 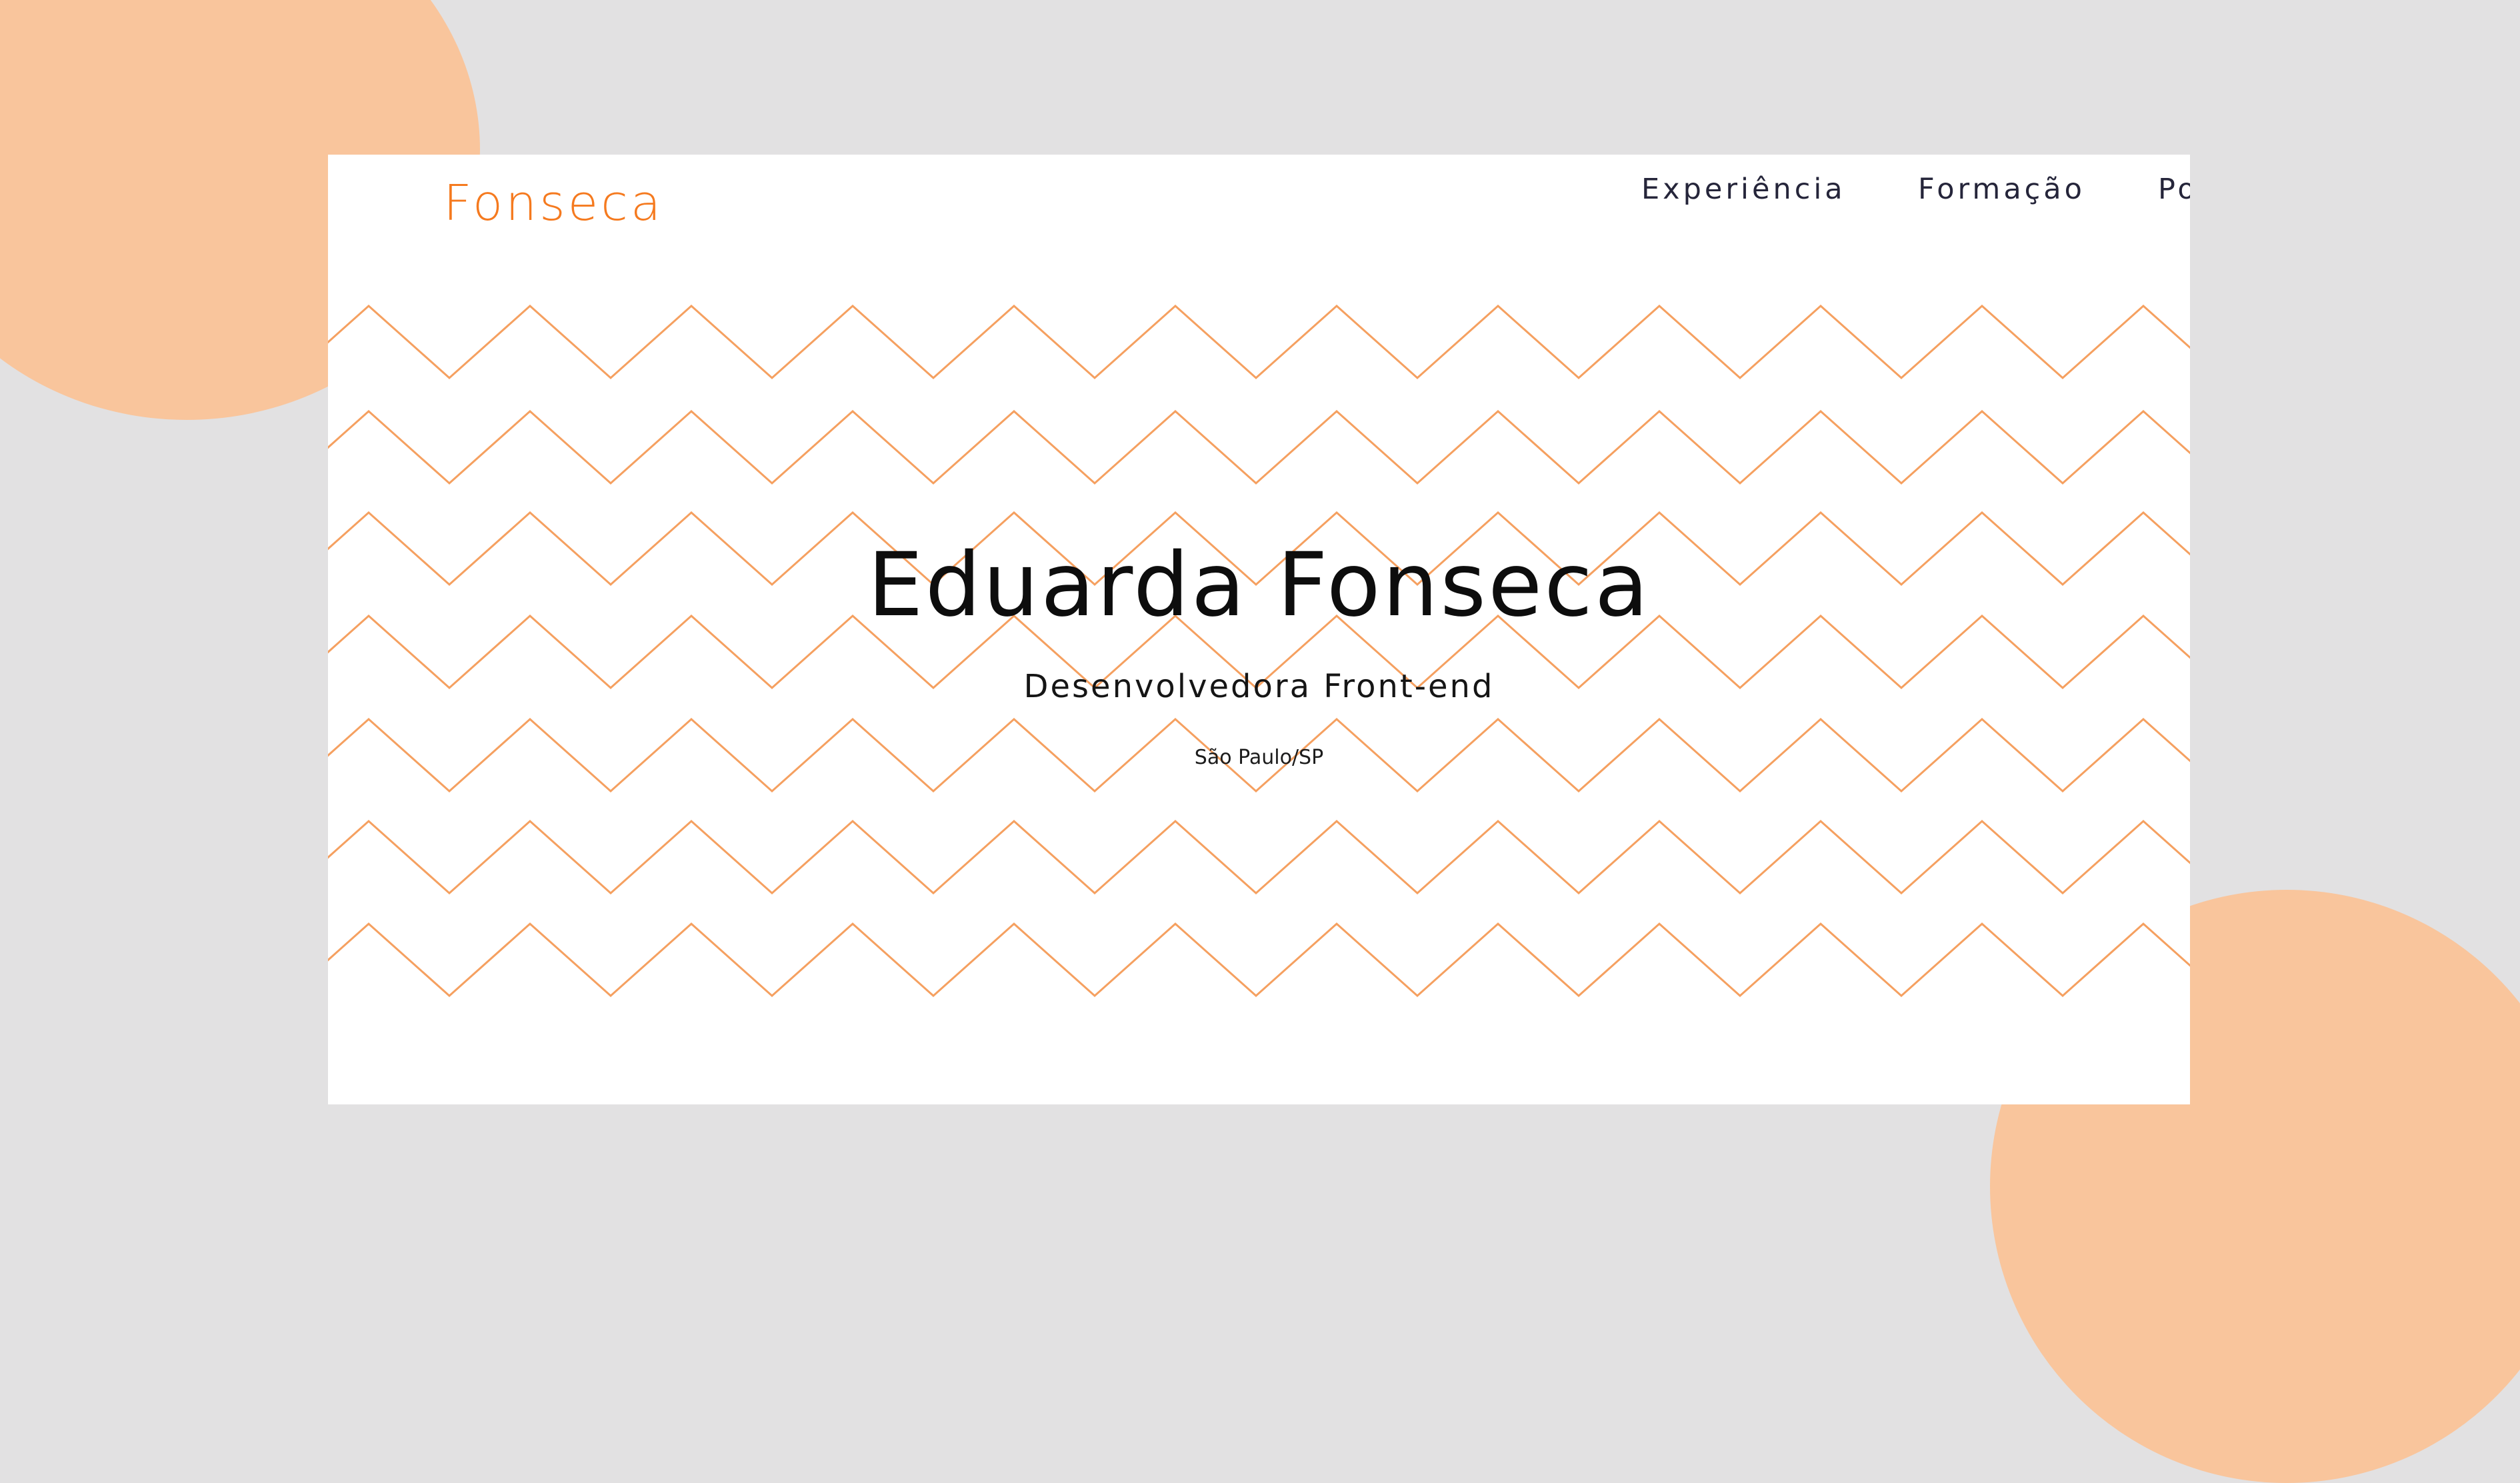 I want to click on hero-role: Desenvolvedora Front-end, so click(x=1259, y=686).